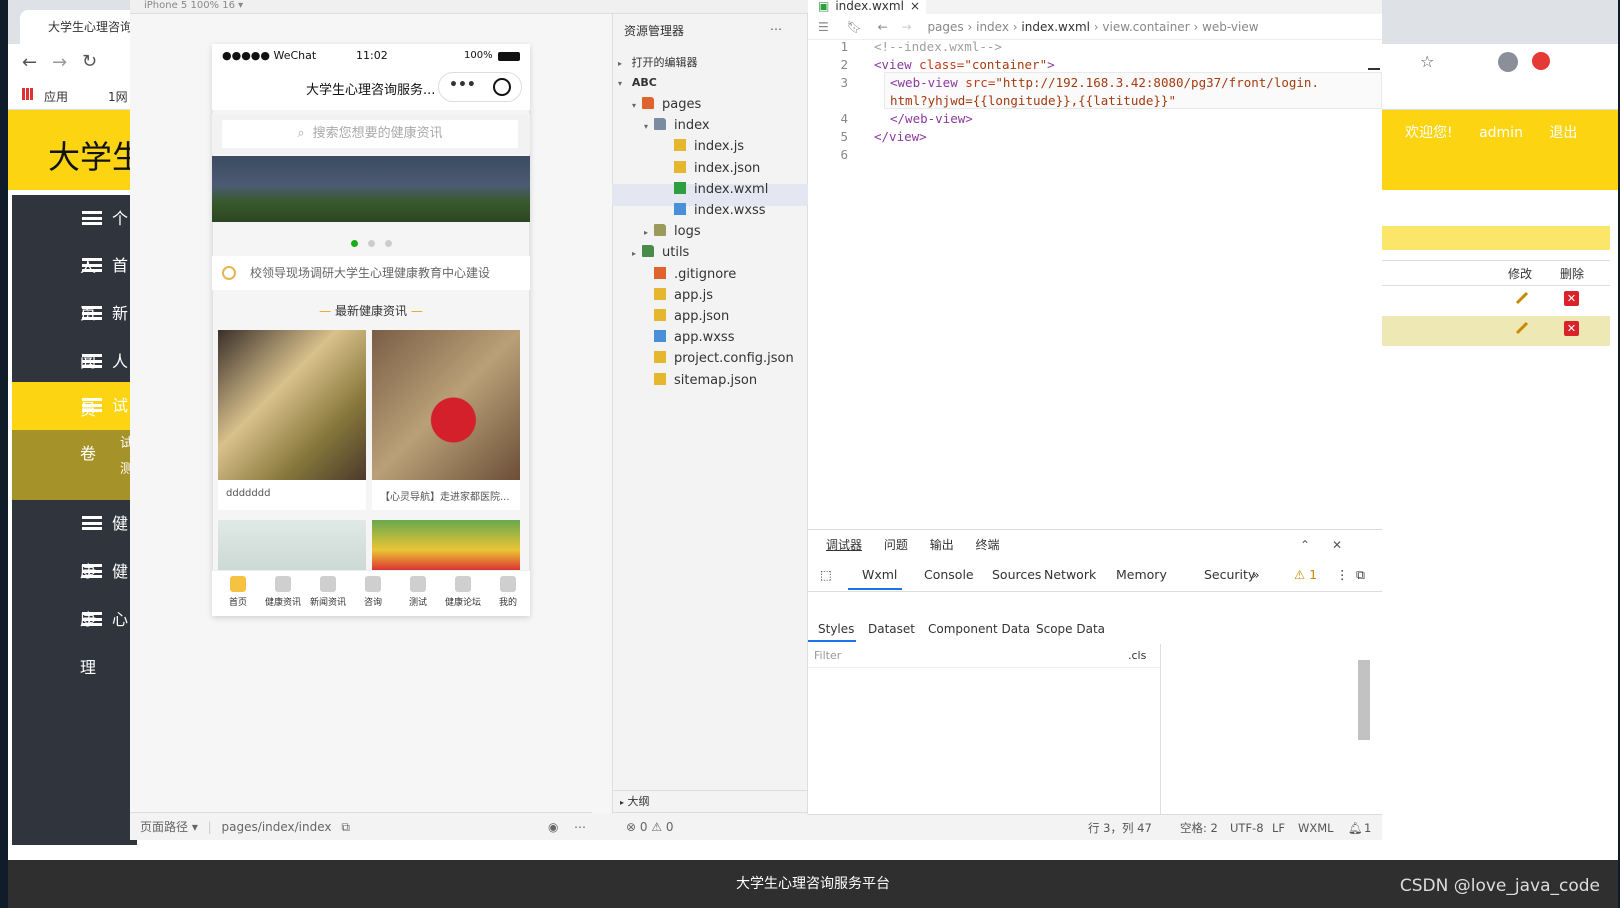 The height and width of the screenshot is (908, 1620). What do you see at coordinates (1305, 574) in the screenshot?
I see `warning-count: ⚠ 1` at bounding box center [1305, 574].